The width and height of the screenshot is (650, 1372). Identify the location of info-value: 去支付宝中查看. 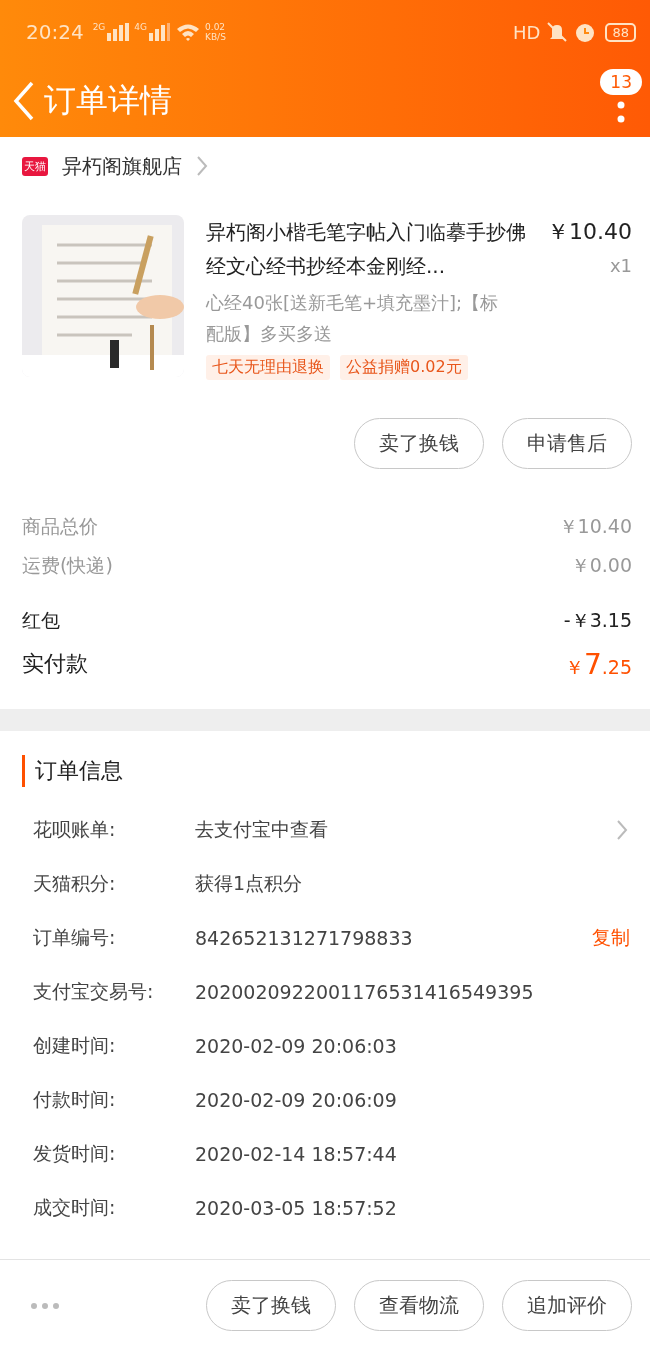
(261, 829).